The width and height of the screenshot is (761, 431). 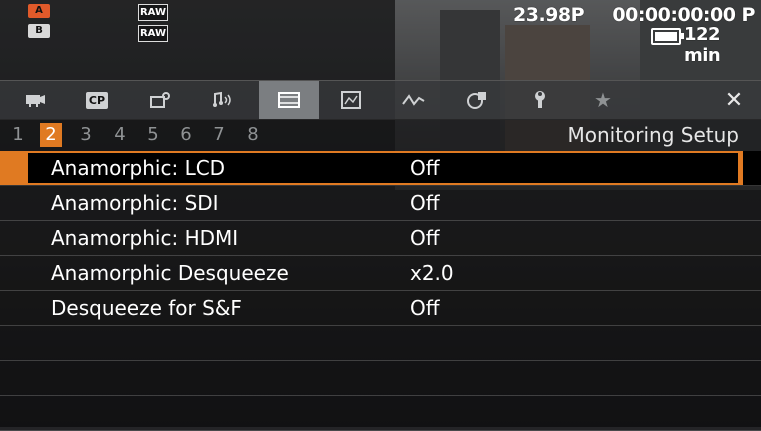 What do you see at coordinates (549, 15) in the screenshot?
I see `frame-rate: 23.98P` at bounding box center [549, 15].